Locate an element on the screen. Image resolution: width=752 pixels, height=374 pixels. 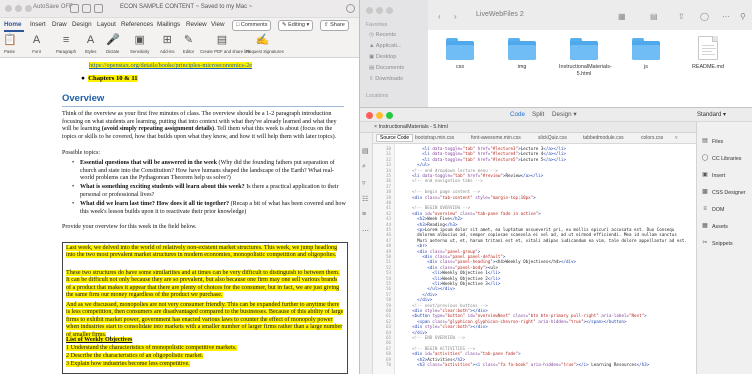
sidebar-item-recents: ◷ Recents is located at coordinates (382, 35).